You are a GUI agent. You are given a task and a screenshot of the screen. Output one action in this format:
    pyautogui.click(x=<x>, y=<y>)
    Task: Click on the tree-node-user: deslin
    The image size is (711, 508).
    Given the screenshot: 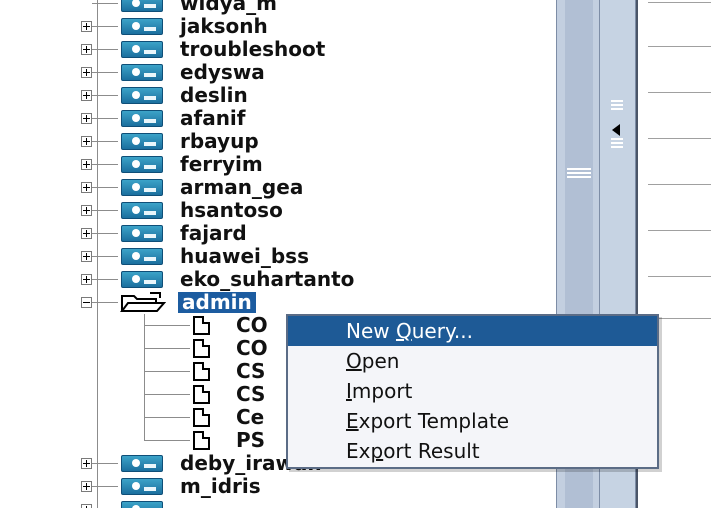 What is the action you would take?
    pyautogui.click(x=278, y=95)
    